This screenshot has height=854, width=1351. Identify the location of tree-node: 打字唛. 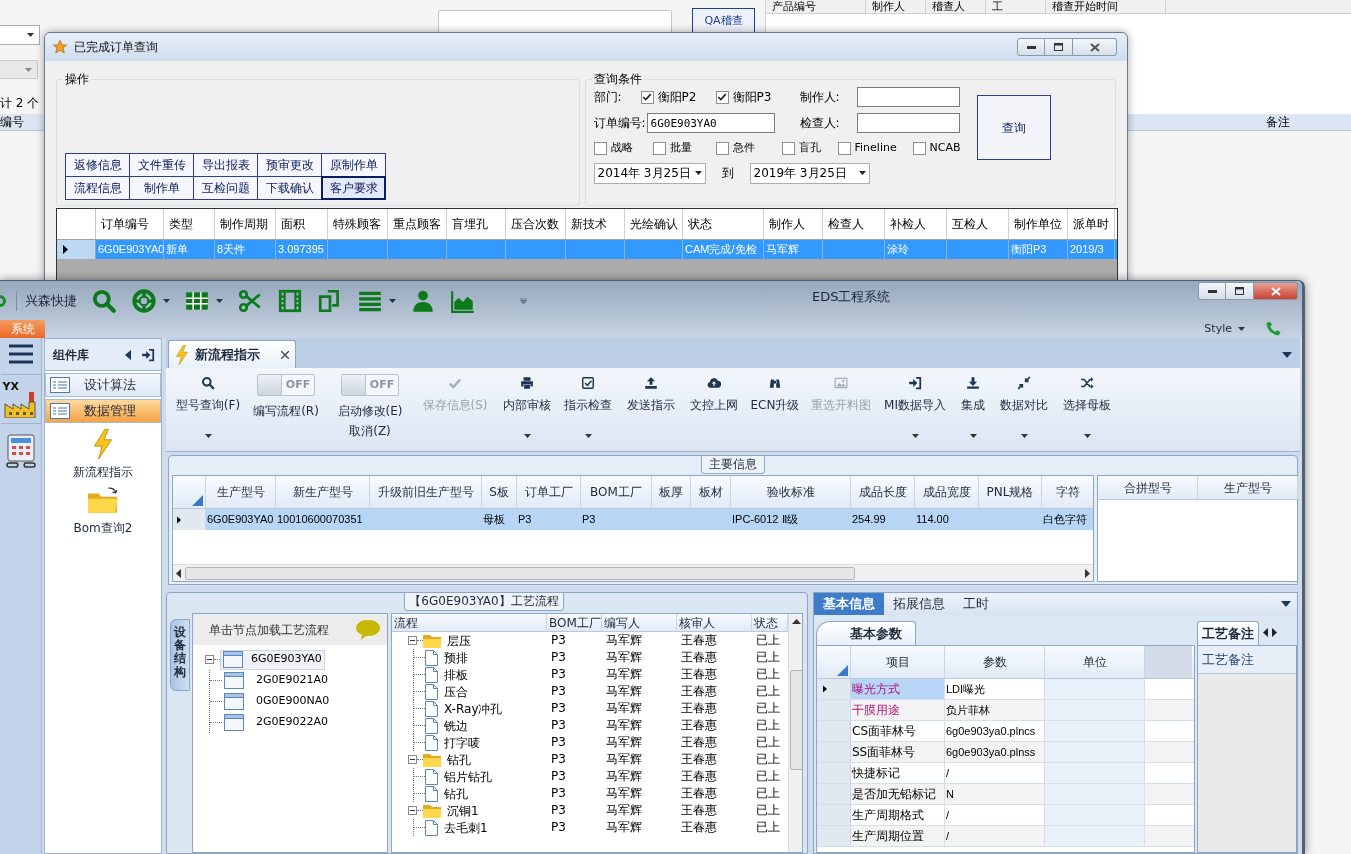
(462, 742).